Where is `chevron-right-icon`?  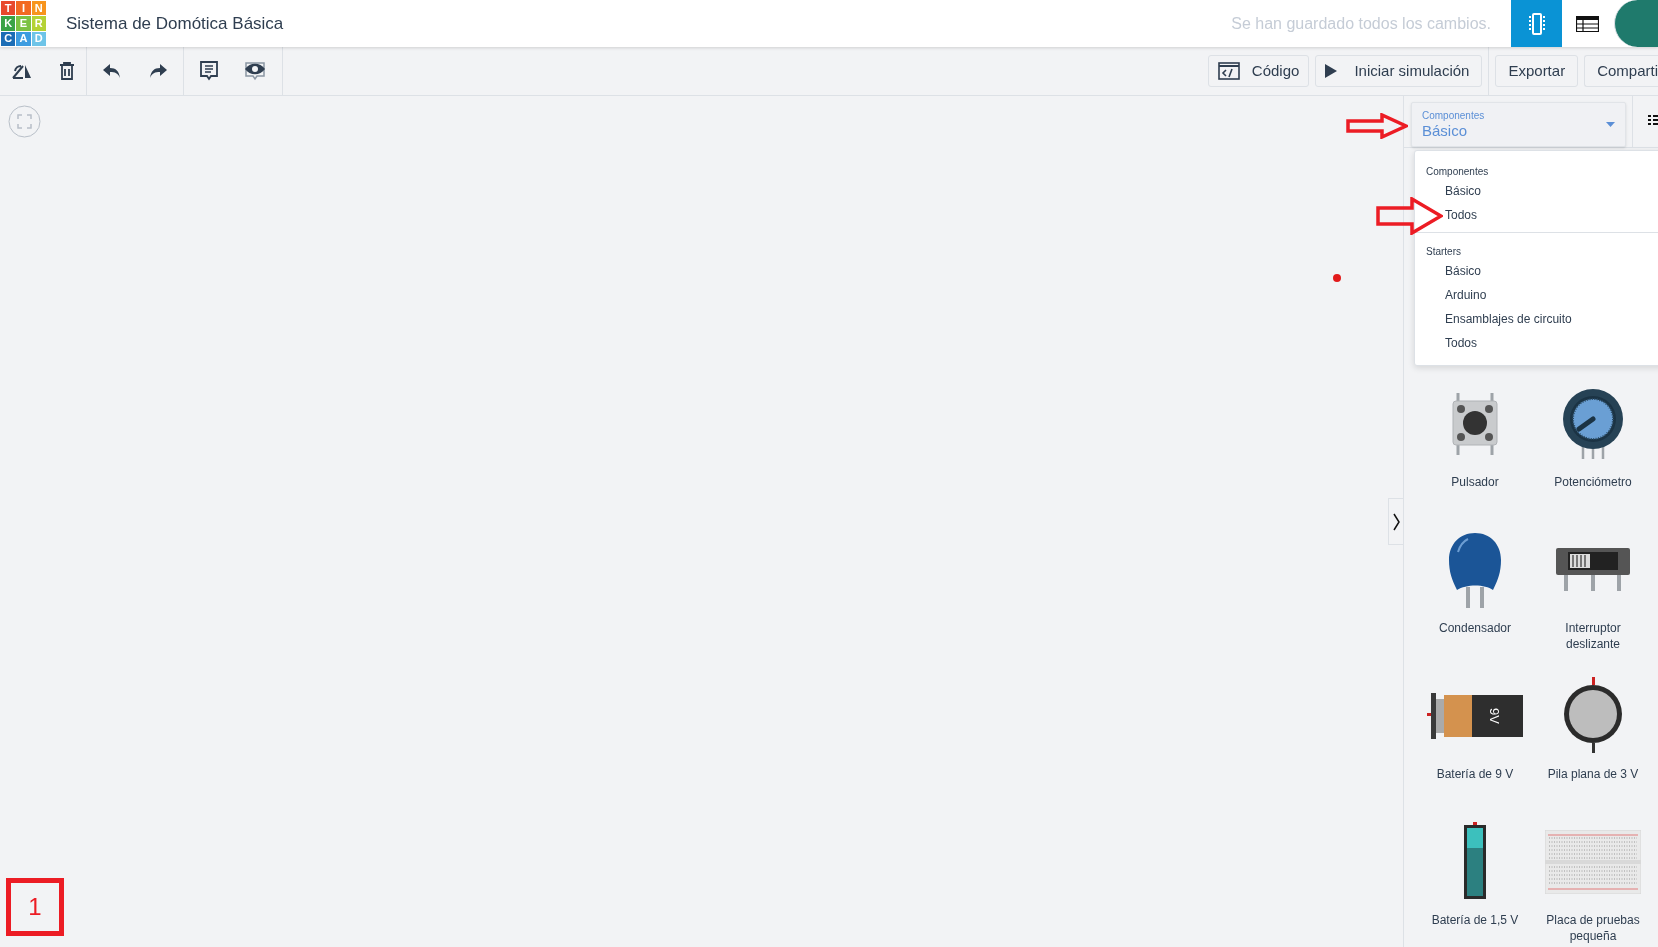 chevron-right-icon is located at coordinates (1396, 521).